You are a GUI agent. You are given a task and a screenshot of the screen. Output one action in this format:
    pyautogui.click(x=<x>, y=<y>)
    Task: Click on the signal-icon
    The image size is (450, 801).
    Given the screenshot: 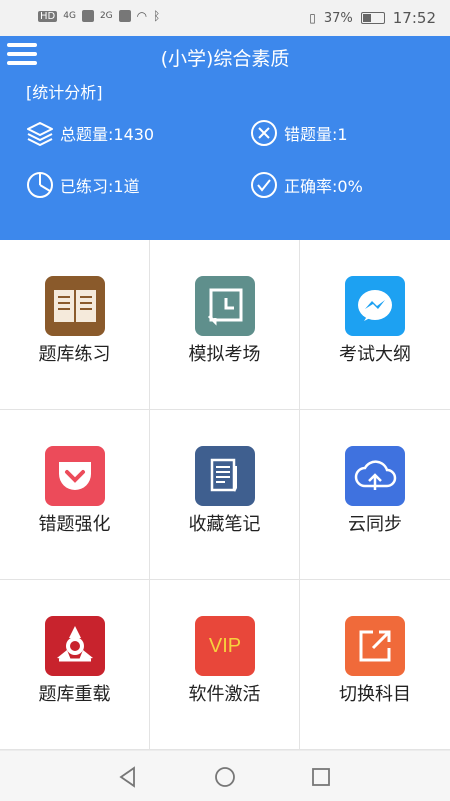 What is the action you would take?
    pyautogui.click(x=87, y=16)
    